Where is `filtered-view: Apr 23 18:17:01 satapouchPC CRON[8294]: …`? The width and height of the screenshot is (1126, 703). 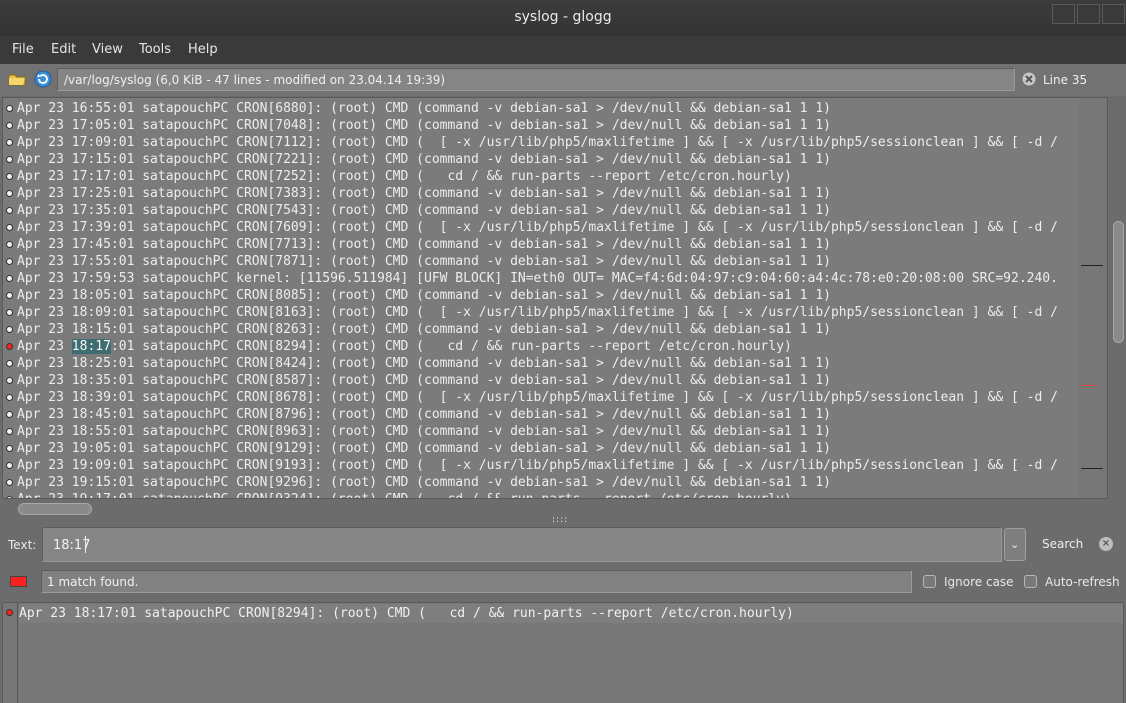 filtered-view: Apr 23 18:17:01 satapouchPC CRON[8294]: … is located at coordinates (563, 652).